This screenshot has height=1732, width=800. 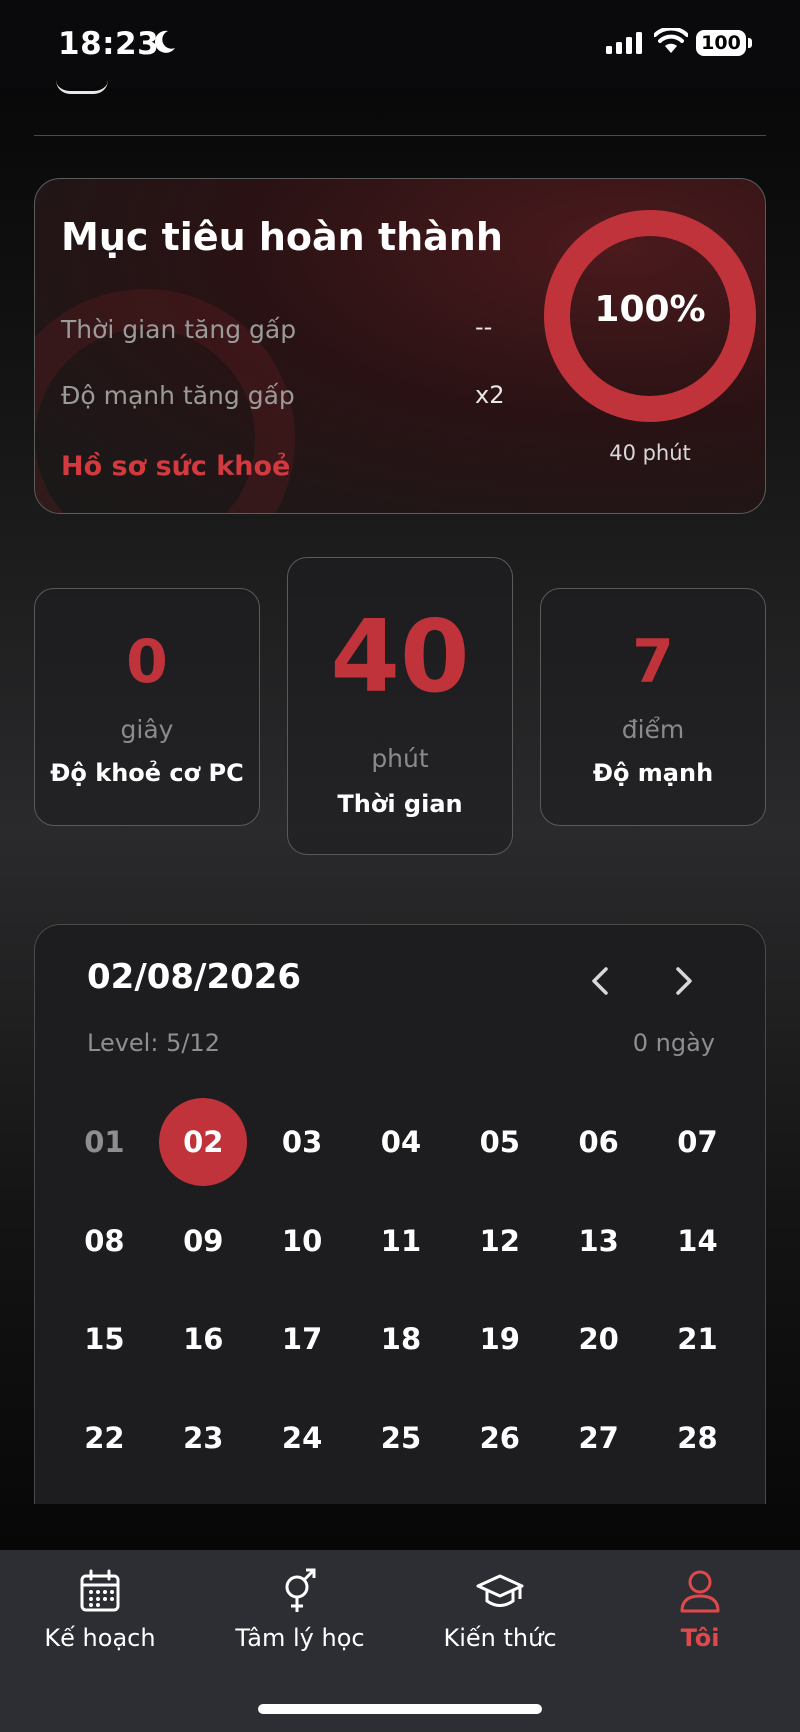 What do you see at coordinates (179, 329) in the screenshot?
I see `boost-time-label: Thời gian tăng gấp` at bounding box center [179, 329].